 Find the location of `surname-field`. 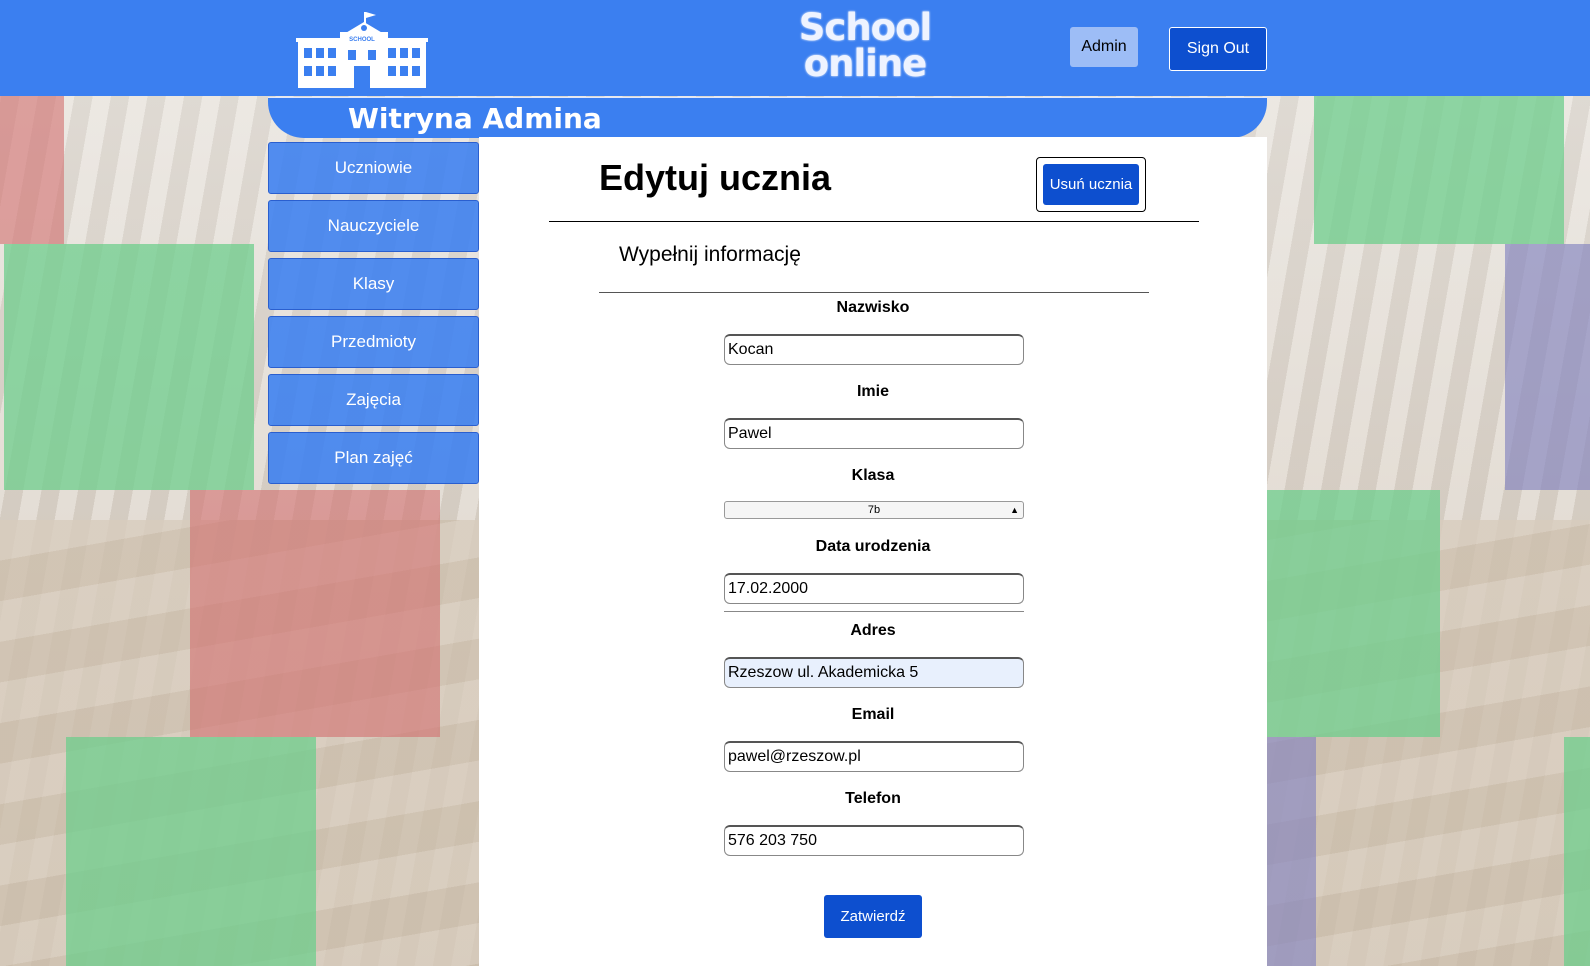

surname-field is located at coordinates (874, 349).